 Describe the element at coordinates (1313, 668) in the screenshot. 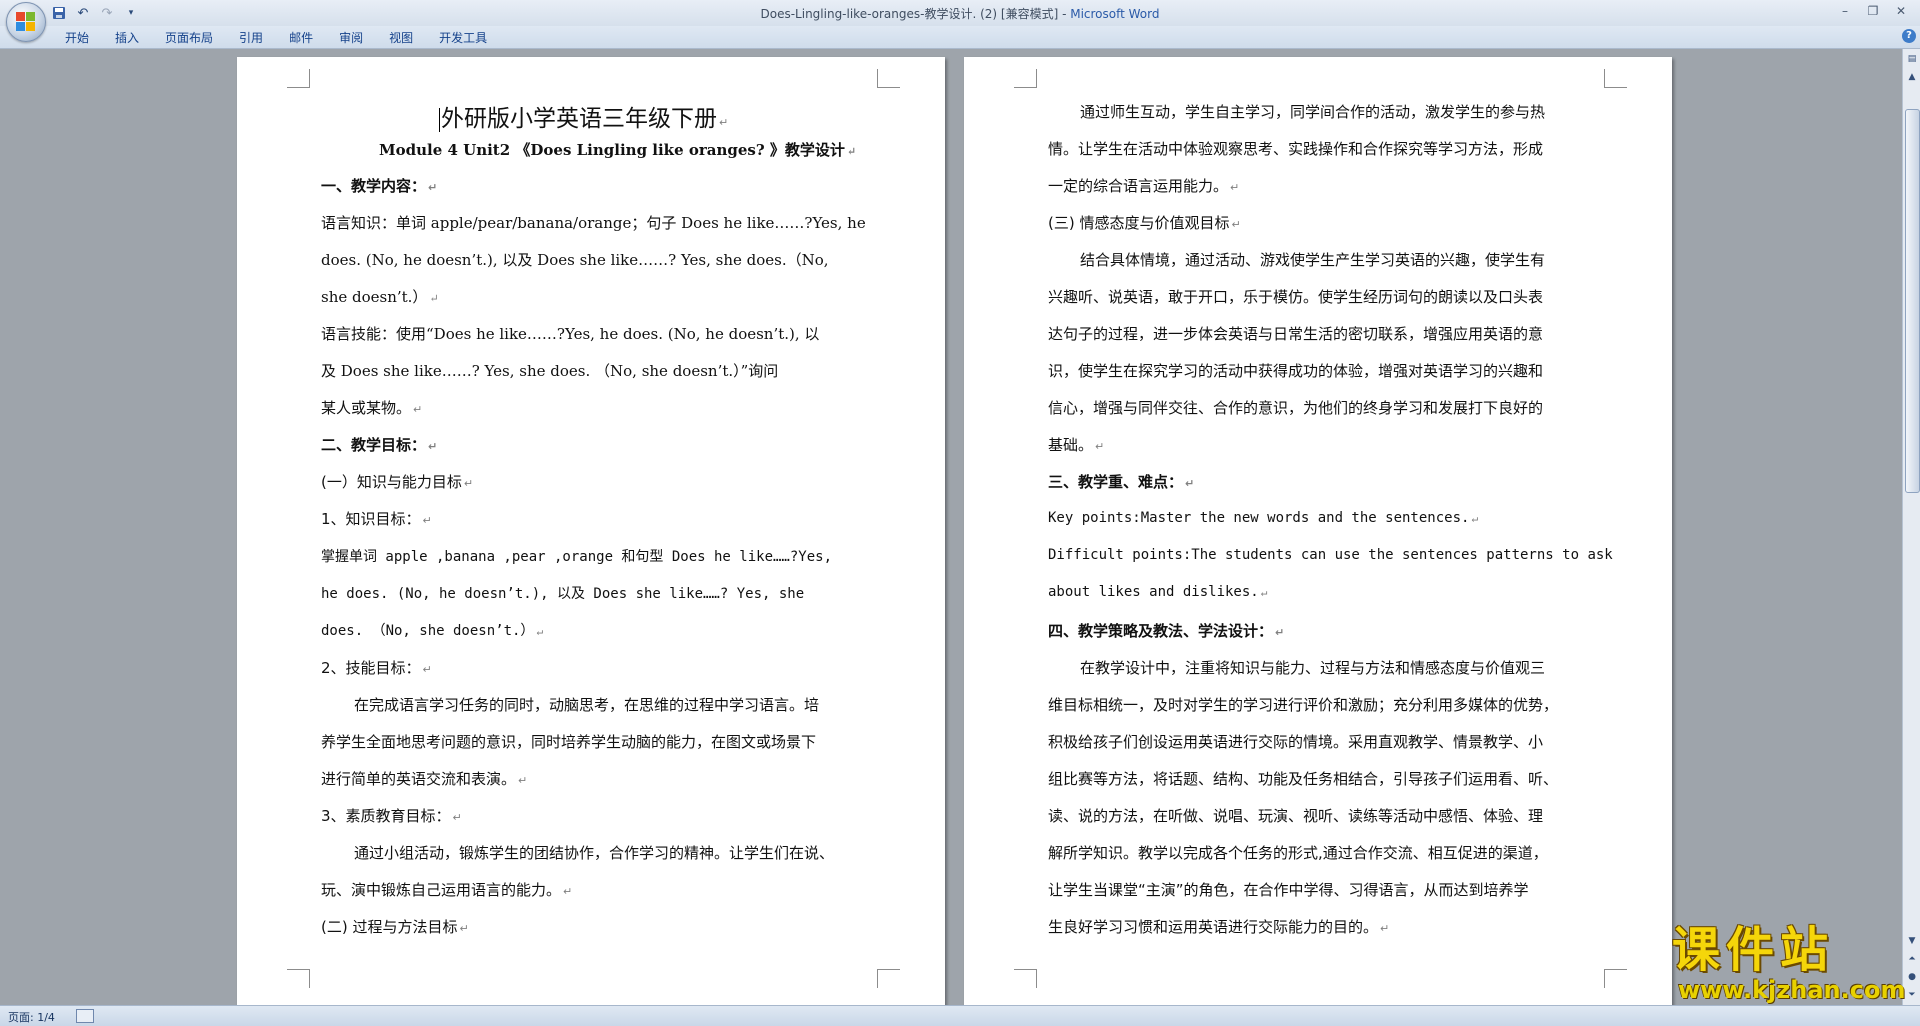

I see `paragraph-line: 在教学设计中，注重将知识与能力、过程与方法和情感态度与价值观三` at that location.